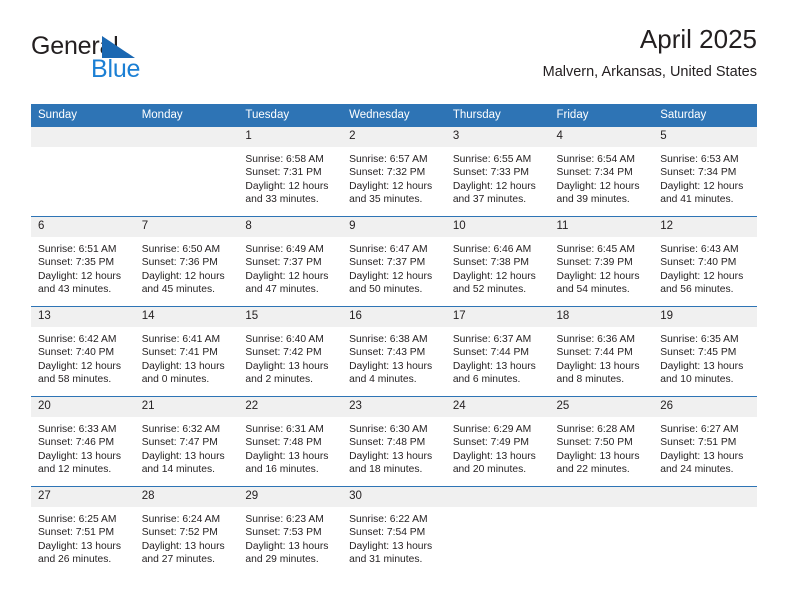  I want to click on daylight-text: Daylight: 13 hours and 31 minutes., so click(391, 552).